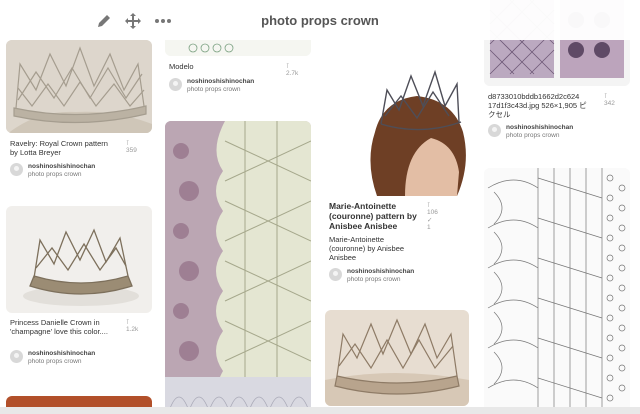  Describe the element at coordinates (131, 147) in the screenshot. I see `repin-count: ⊺ 359` at that location.